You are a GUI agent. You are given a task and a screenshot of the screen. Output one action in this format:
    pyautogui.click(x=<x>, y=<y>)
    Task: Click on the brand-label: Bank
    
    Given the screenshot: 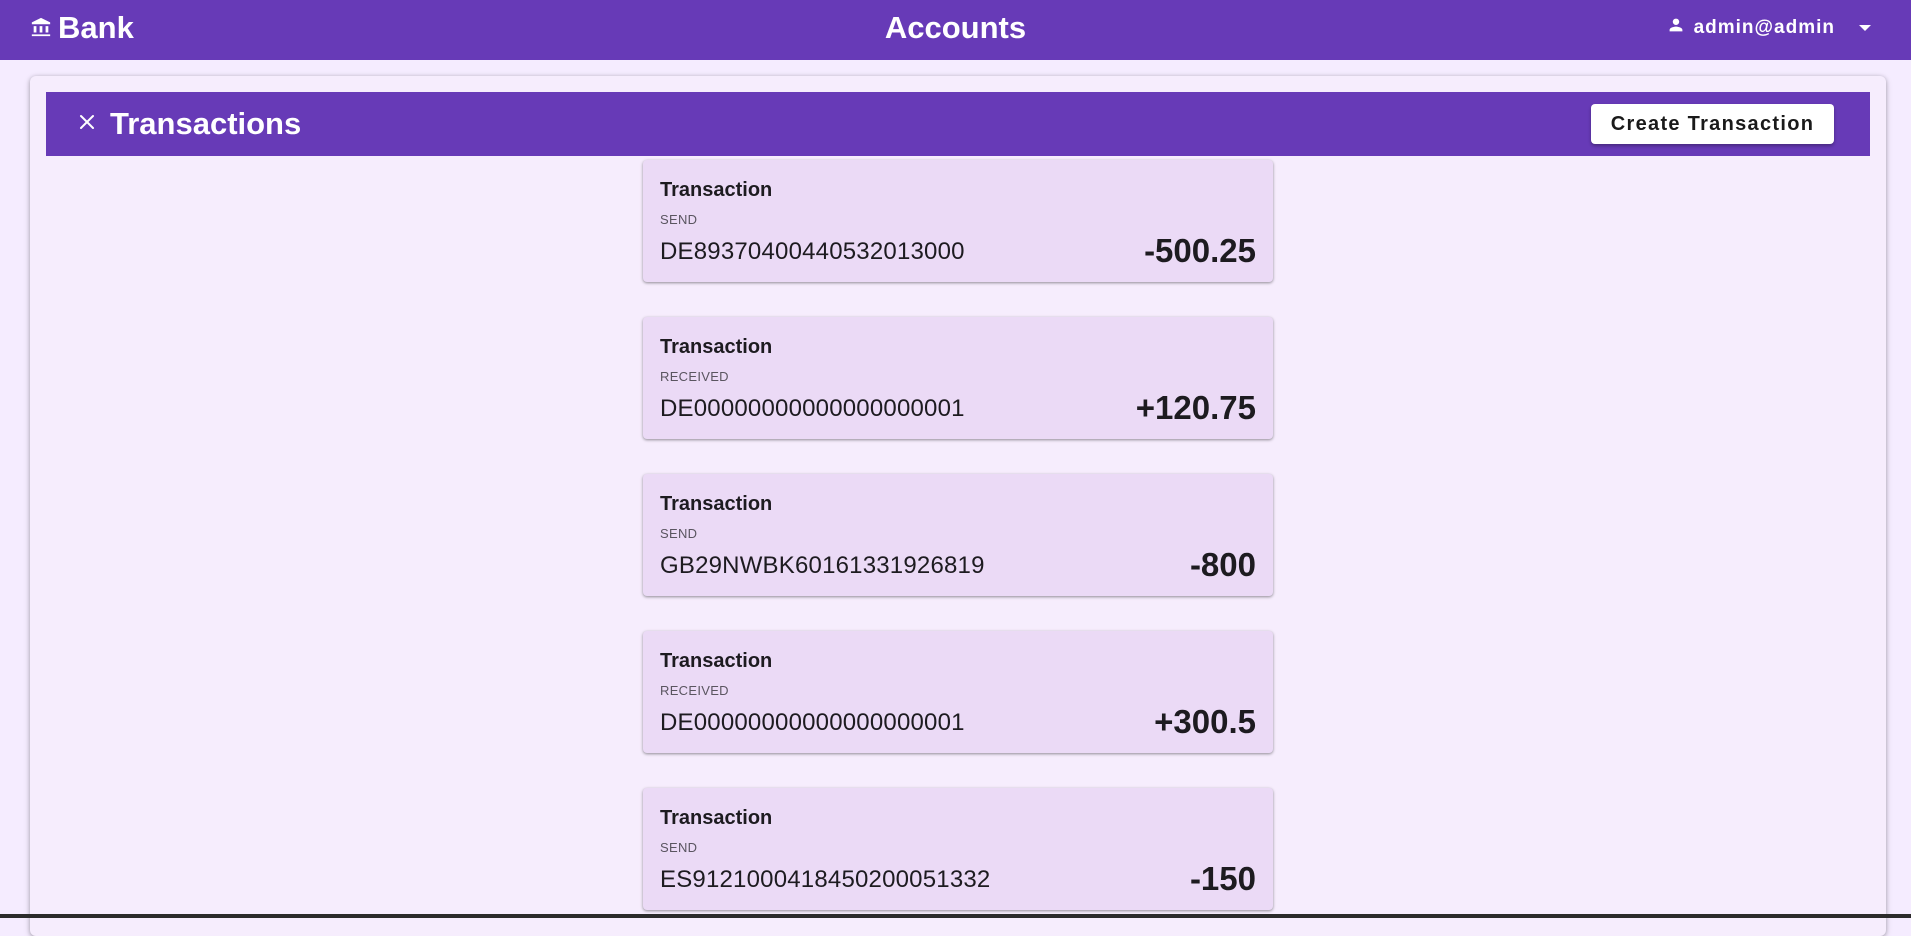 What is the action you would take?
    pyautogui.click(x=96, y=27)
    